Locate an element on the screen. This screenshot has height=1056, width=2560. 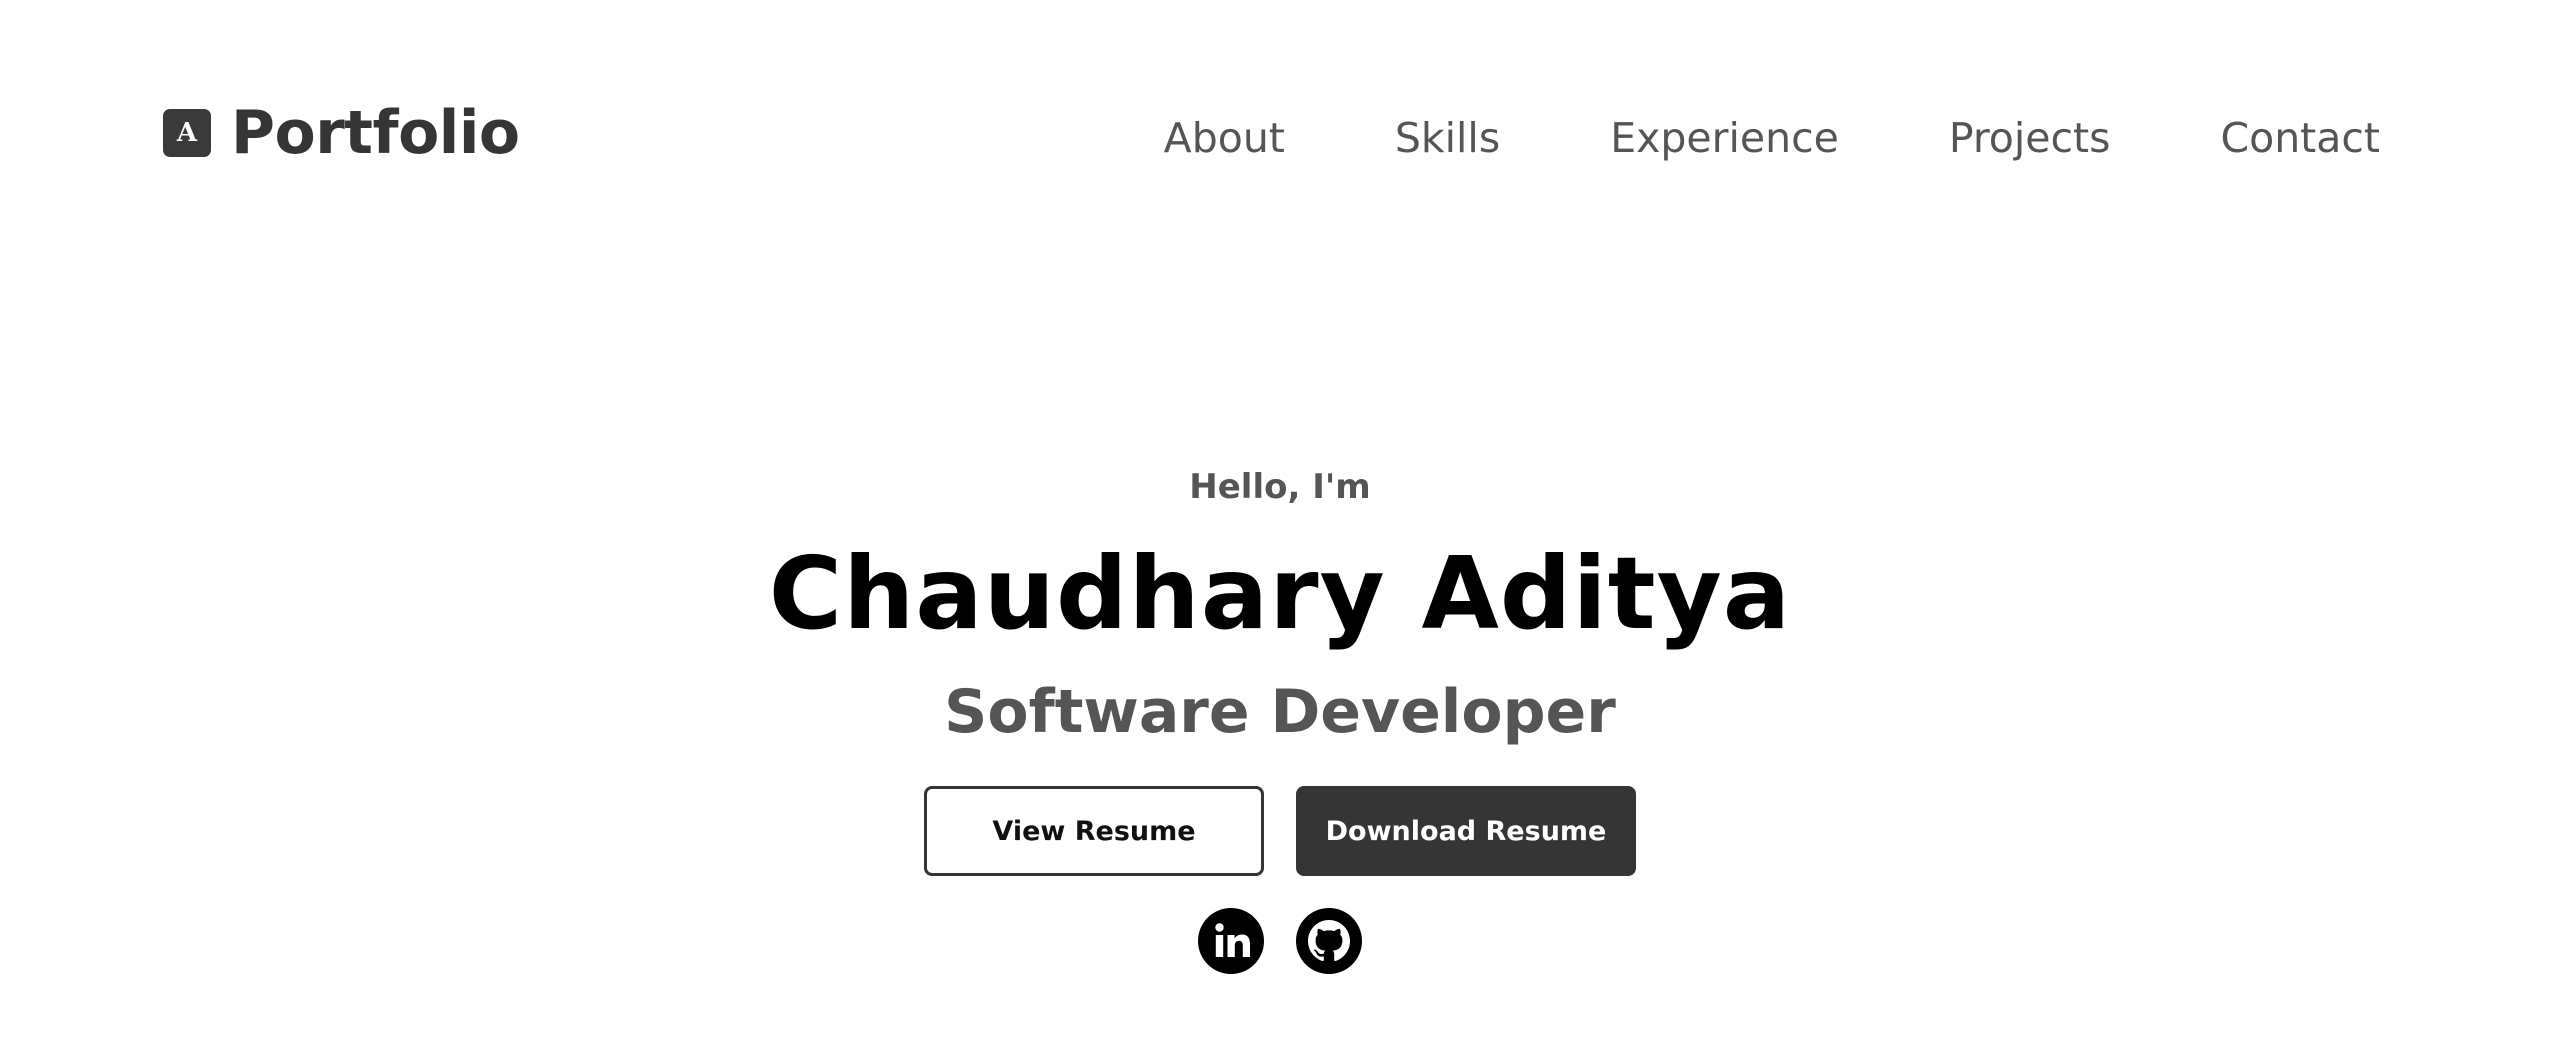
nav-link-contact: Contact is located at coordinates (2300, 138).